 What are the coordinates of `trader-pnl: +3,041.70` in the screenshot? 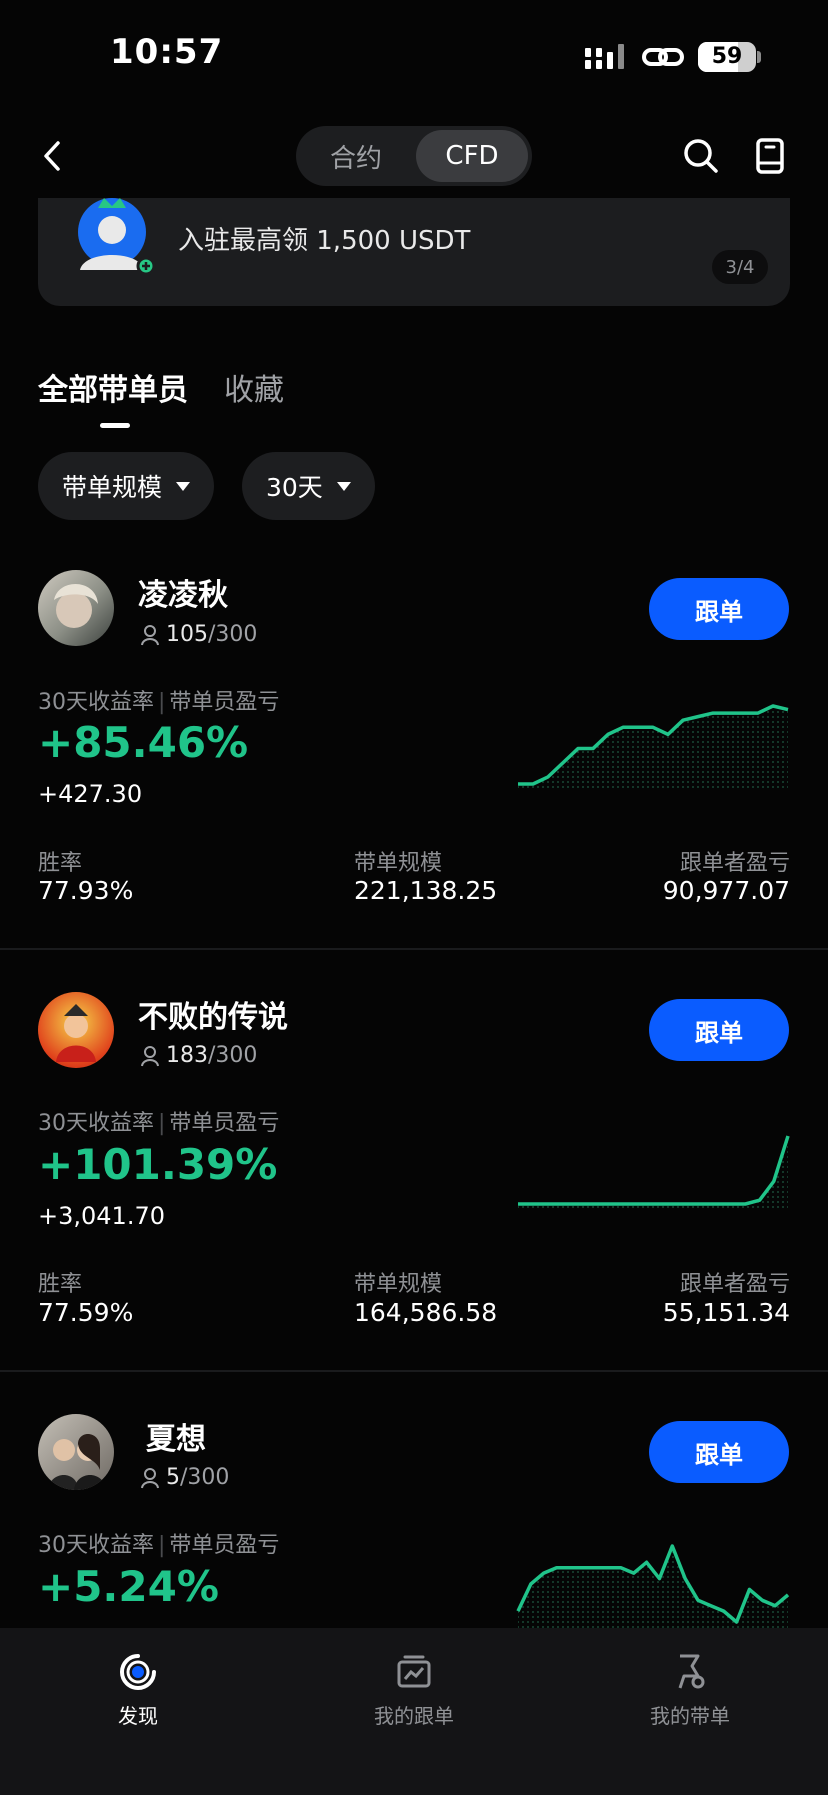 It's located at (101, 1216).